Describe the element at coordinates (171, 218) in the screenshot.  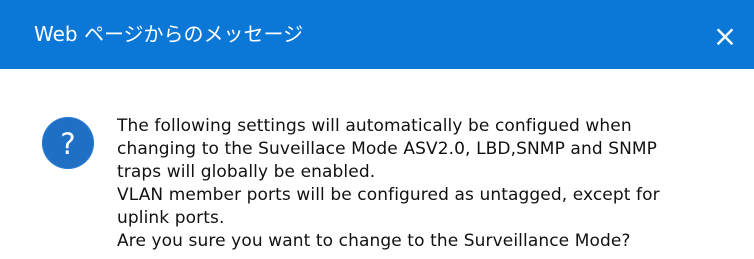
I see `message-line-5: uplink ports.` at that location.